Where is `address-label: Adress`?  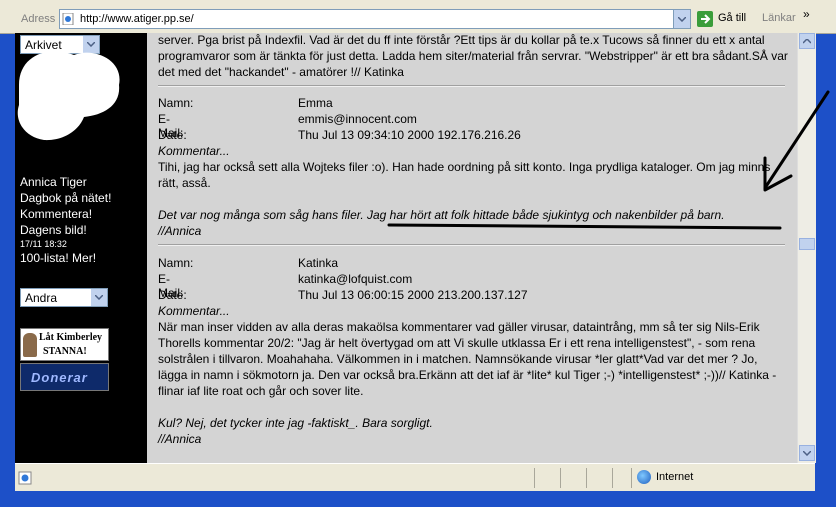
address-label: Adress is located at coordinates (38, 19).